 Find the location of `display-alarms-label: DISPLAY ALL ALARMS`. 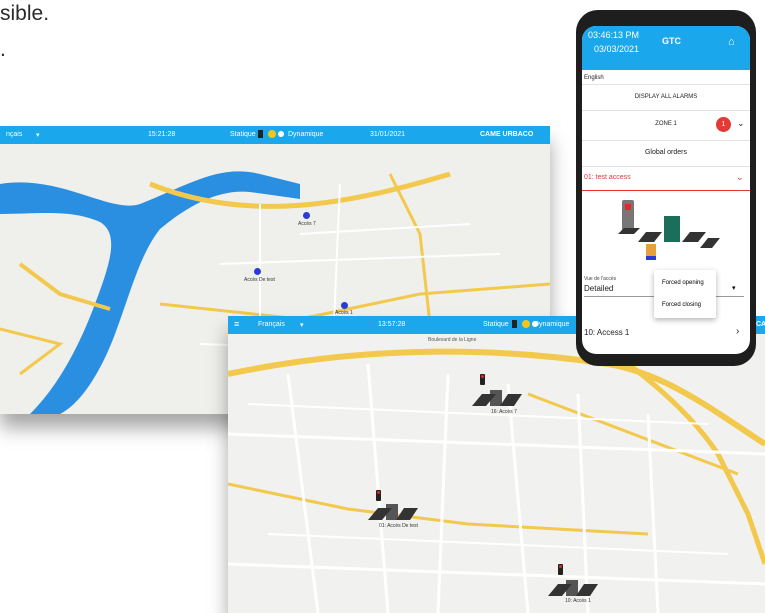

display-alarms-label: DISPLAY ALL ALARMS is located at coordinates (666, 97).